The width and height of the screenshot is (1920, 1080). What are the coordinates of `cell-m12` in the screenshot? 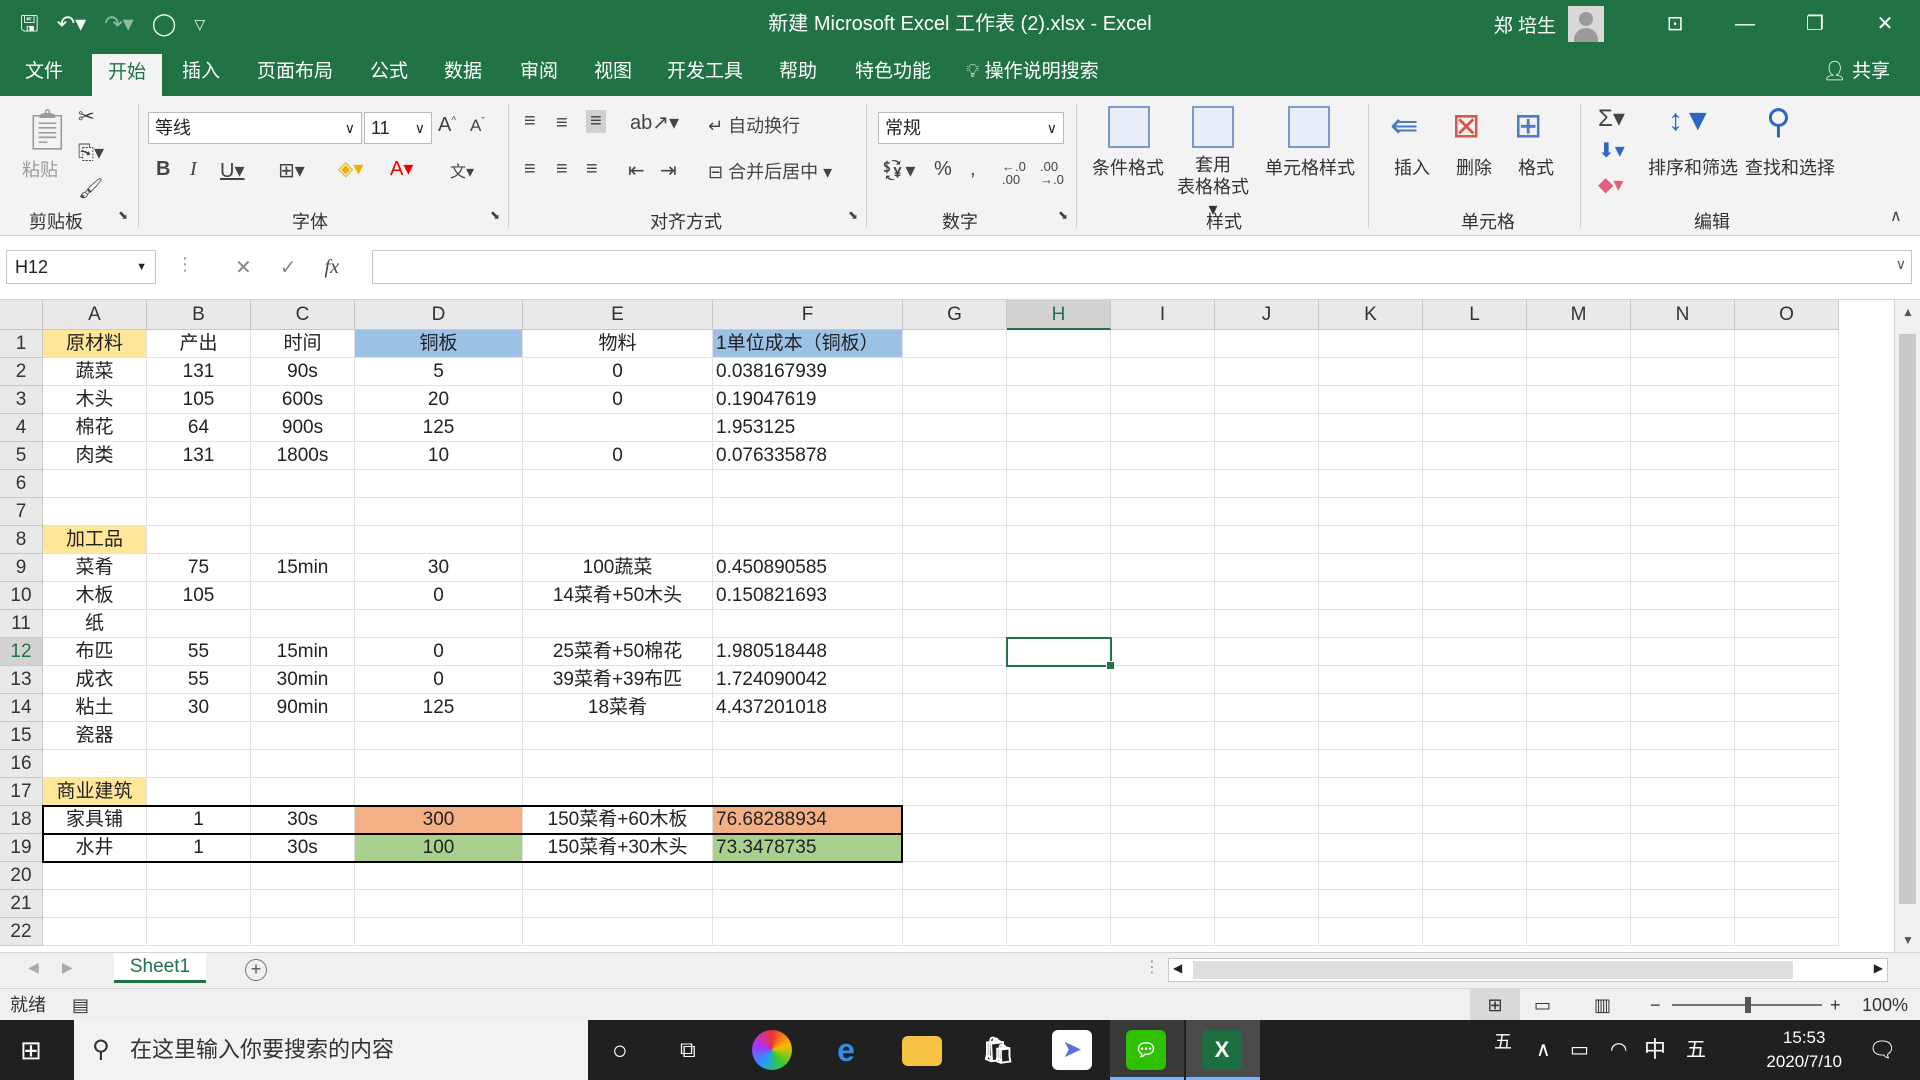 It's located at (1579, 652).